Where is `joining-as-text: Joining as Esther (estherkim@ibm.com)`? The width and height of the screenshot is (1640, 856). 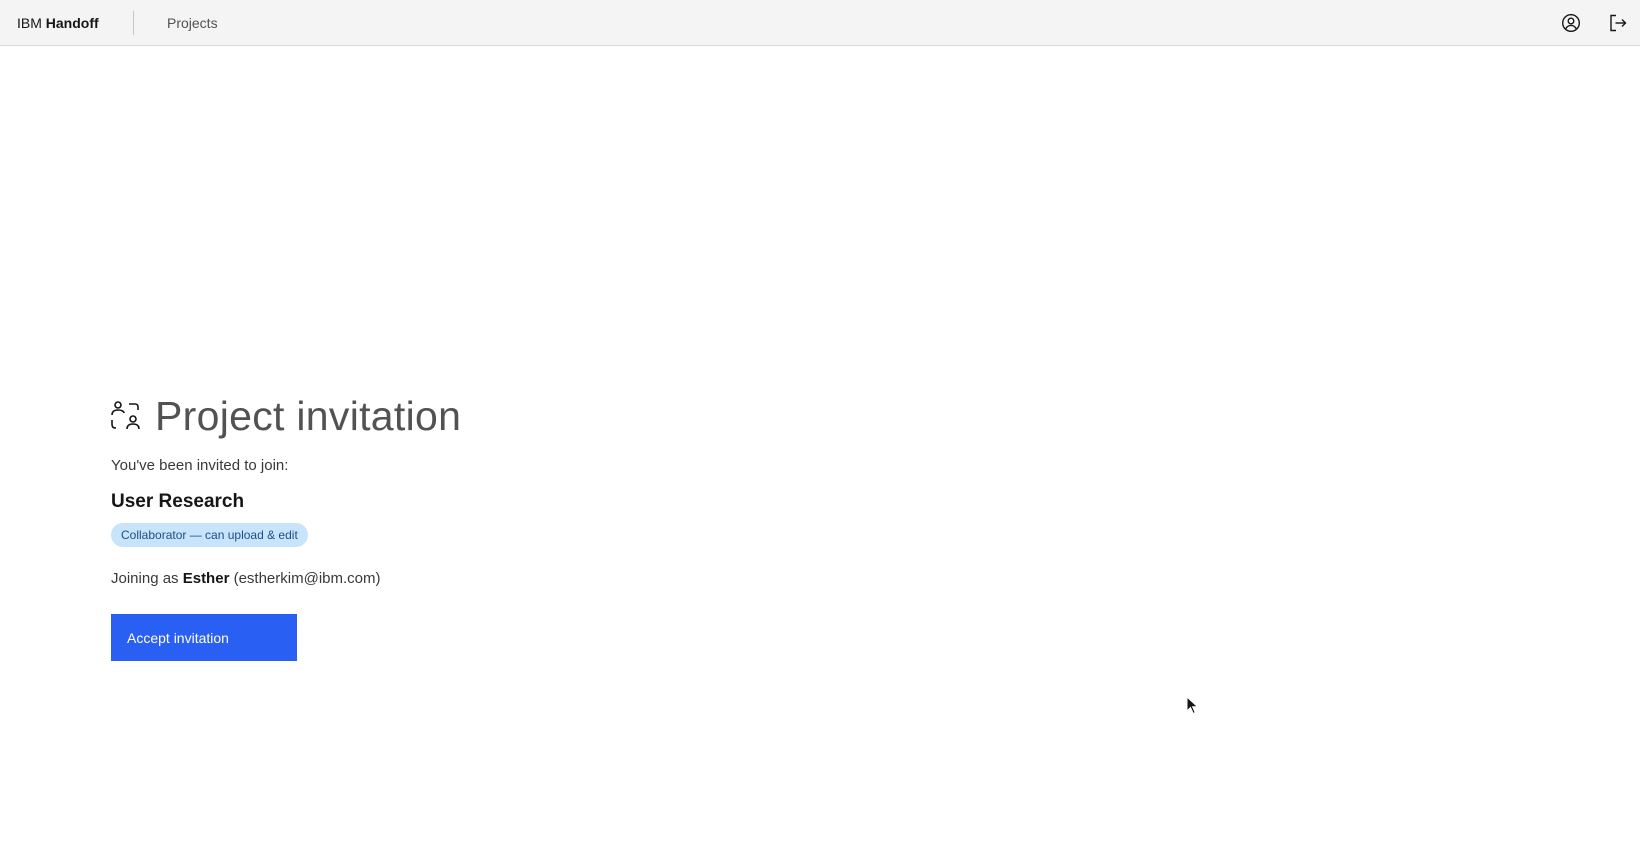
joining-as-text: Joining as Esther (estherkim@ibm.com) is located at coordinates (411, 579).